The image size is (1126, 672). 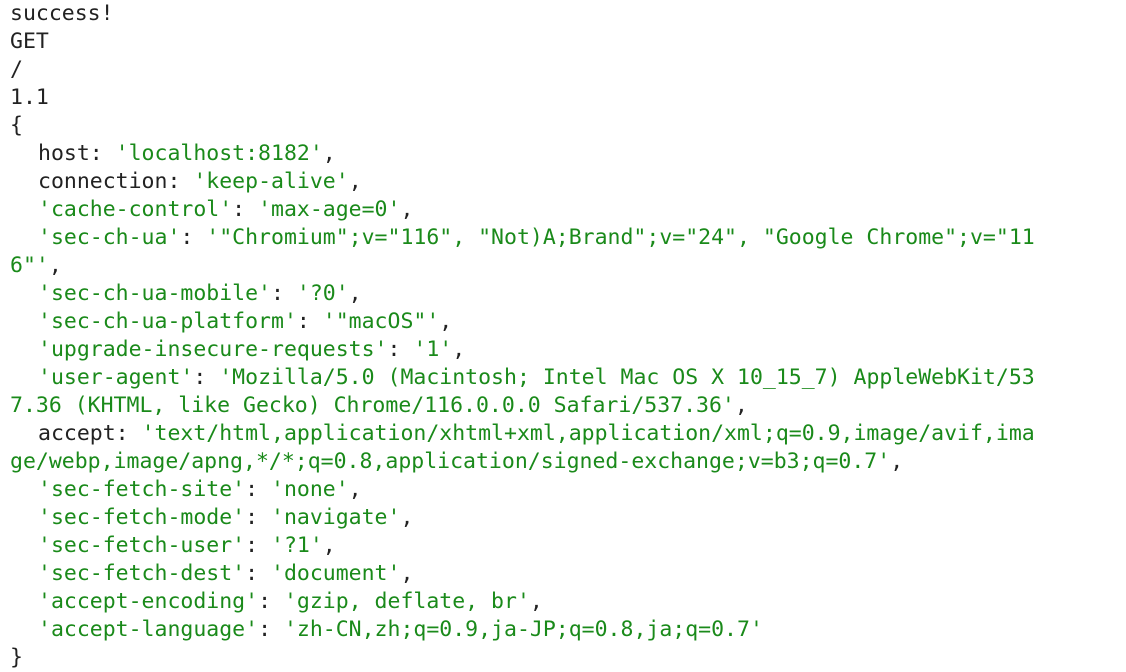 I want to click on header-value: 'none', so click(x=310, y=489).